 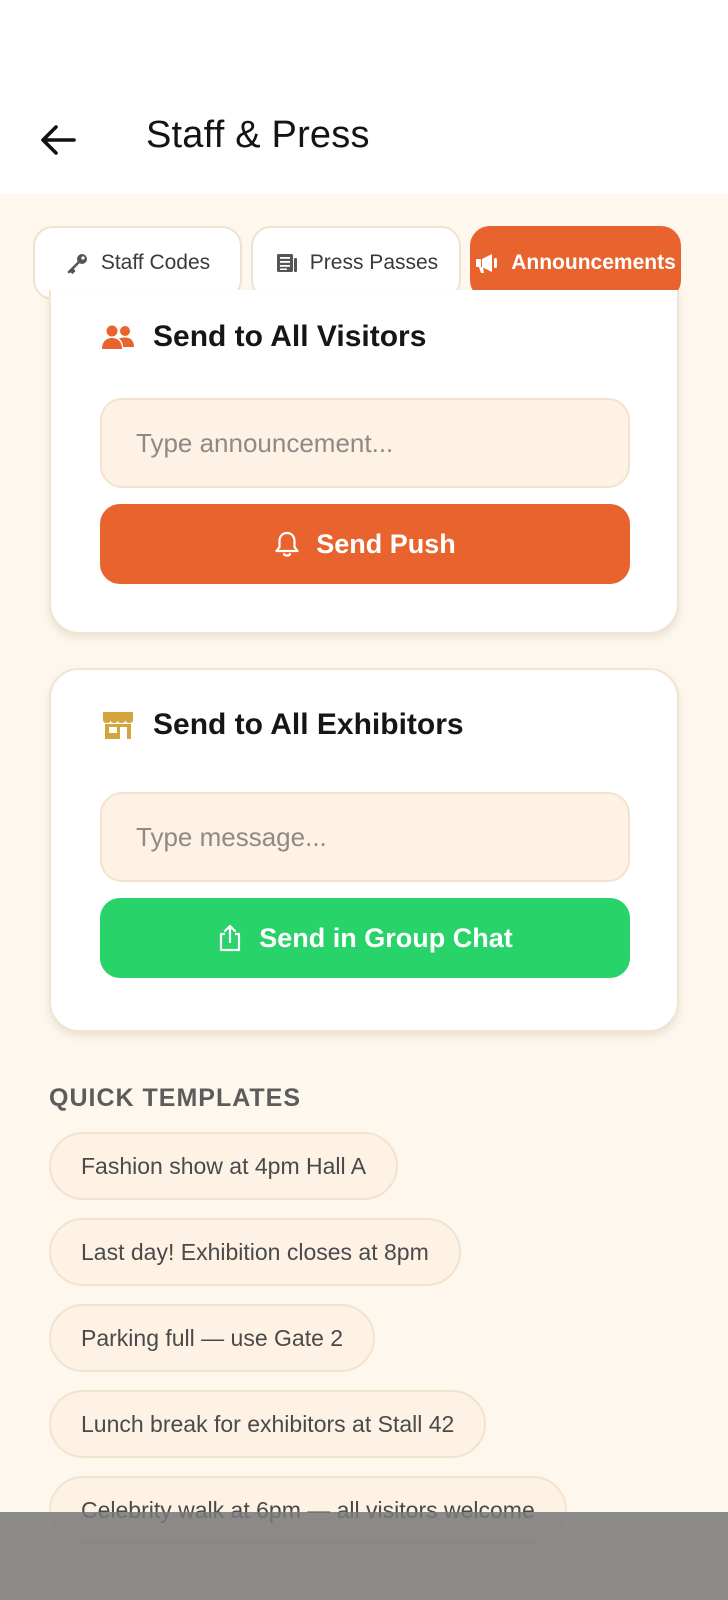 What do you see at coordinates (386, 937) in the screenshot?
I see `send-group-chat-label: Send in Group Chat` at bounding box center [386, 937].